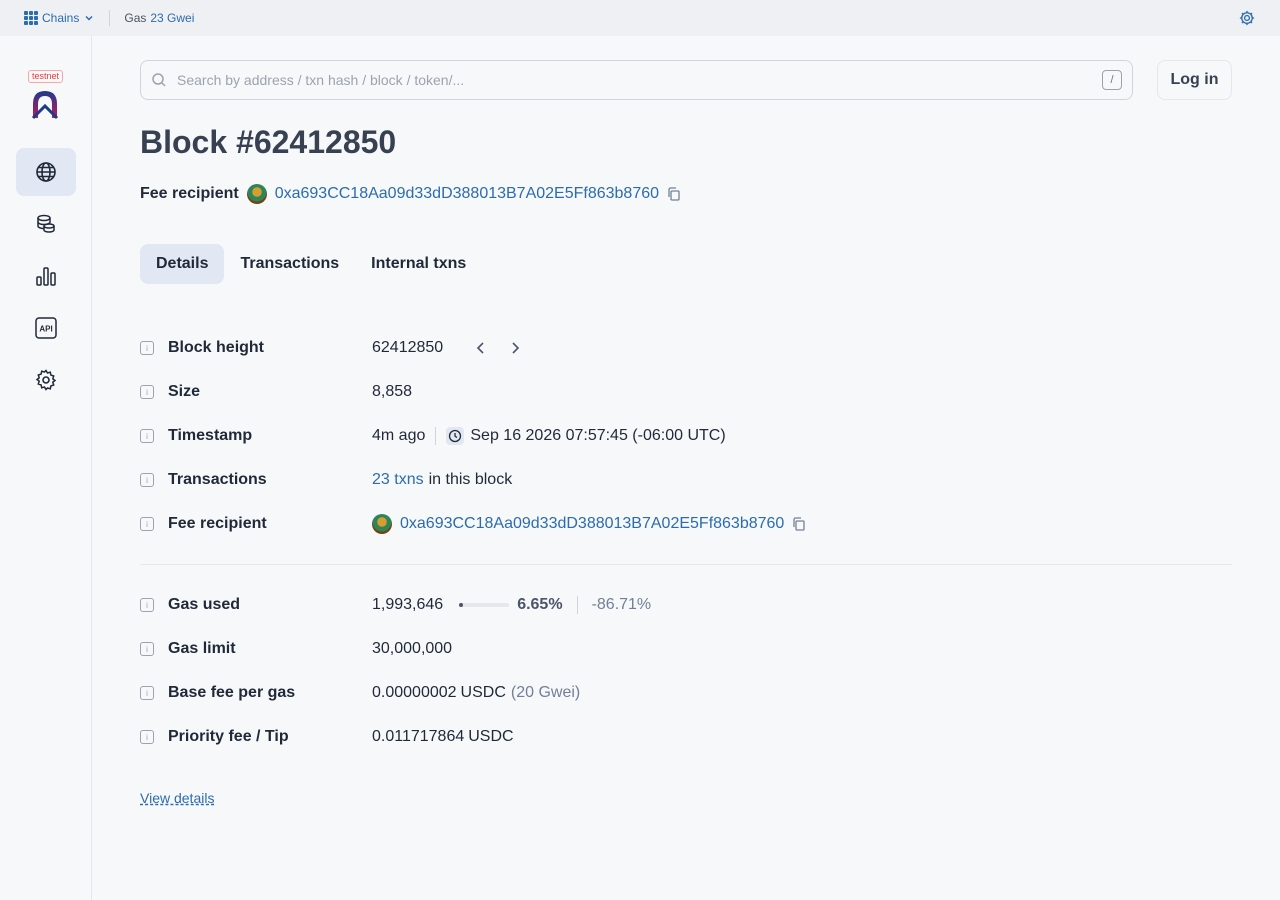  What do you see at coordinates (598, 435) in the screenshot?
I see `timestamp-absolute: Sep 16 2026 07:57:45 (-06:00 UTC)` at bounding box center [598, 435].